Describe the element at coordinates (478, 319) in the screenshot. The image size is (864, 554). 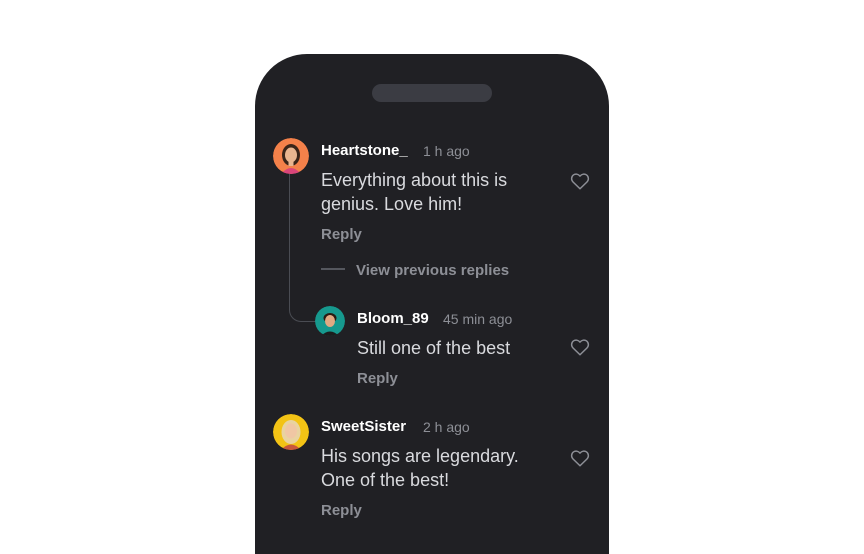
I see `timestamp: 45 min ago` at that location.